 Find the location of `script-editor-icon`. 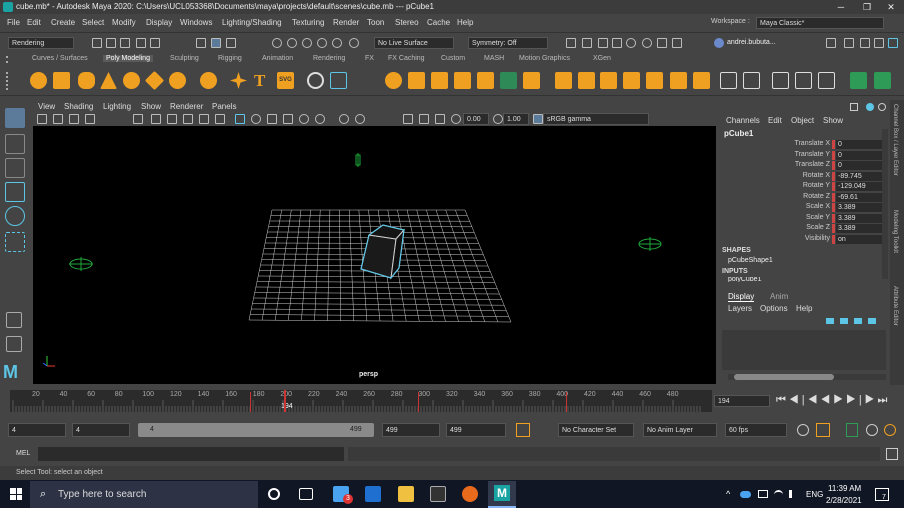

script-editor-icon is located at coordinates (892, 454).